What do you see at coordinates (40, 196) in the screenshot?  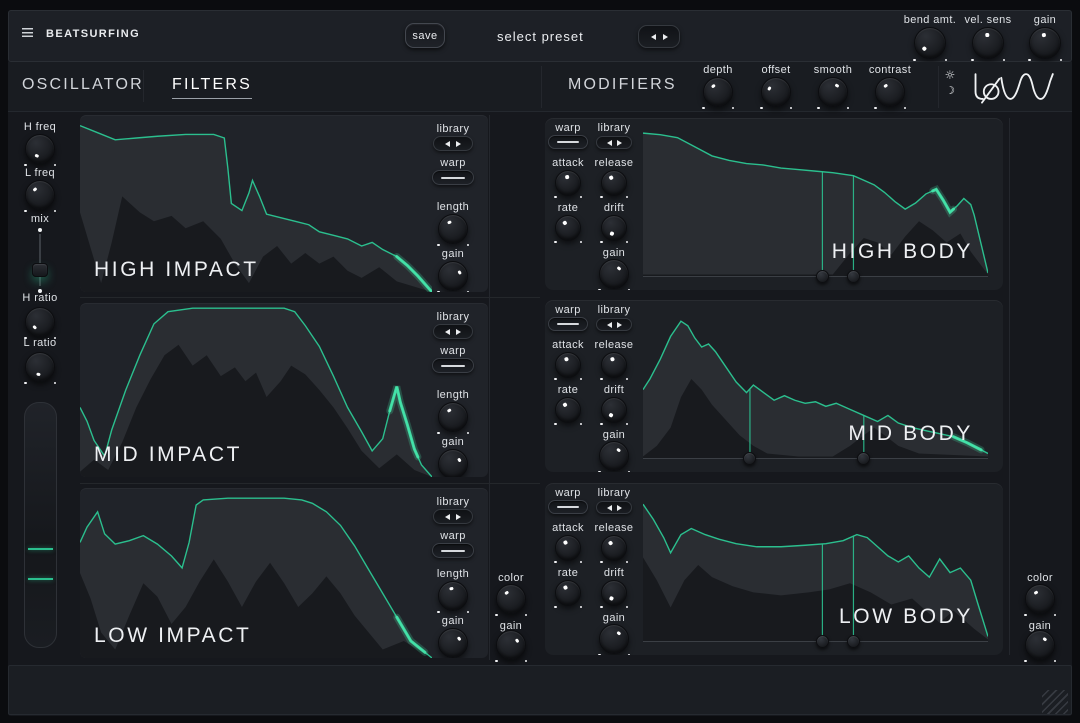 I see `l-freq-knob` at bounding box center [40, 196].